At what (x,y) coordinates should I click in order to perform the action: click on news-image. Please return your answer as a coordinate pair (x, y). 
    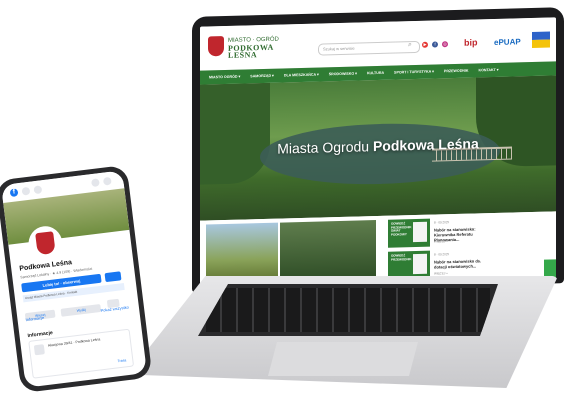
    Looking at the image, I should click on (328, 251).